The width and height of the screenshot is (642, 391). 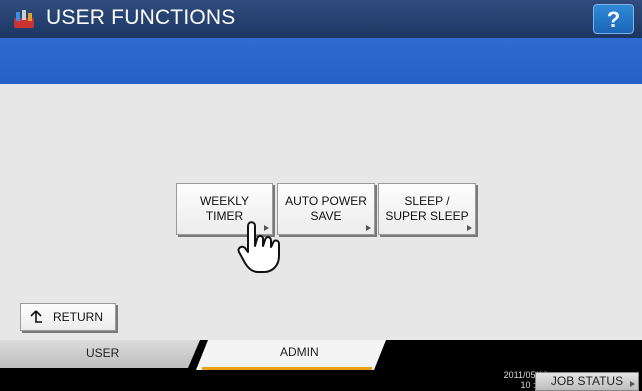 I want to click on job-status-button: JOB STATUS, so click(x=587, y=381).